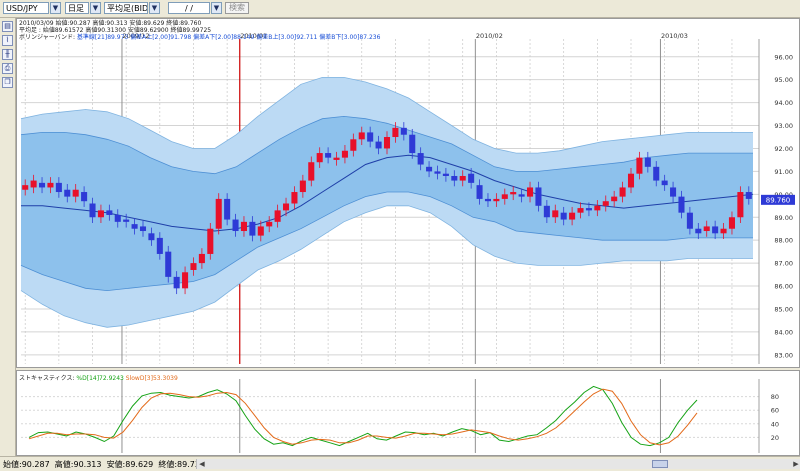 This screenshot has height=471, width=800. What do you see at coordinates (498, 464) in the screenshot?
I see `horizontal-scrollbar: ◀ ▶` at bounding box center [498, 464].